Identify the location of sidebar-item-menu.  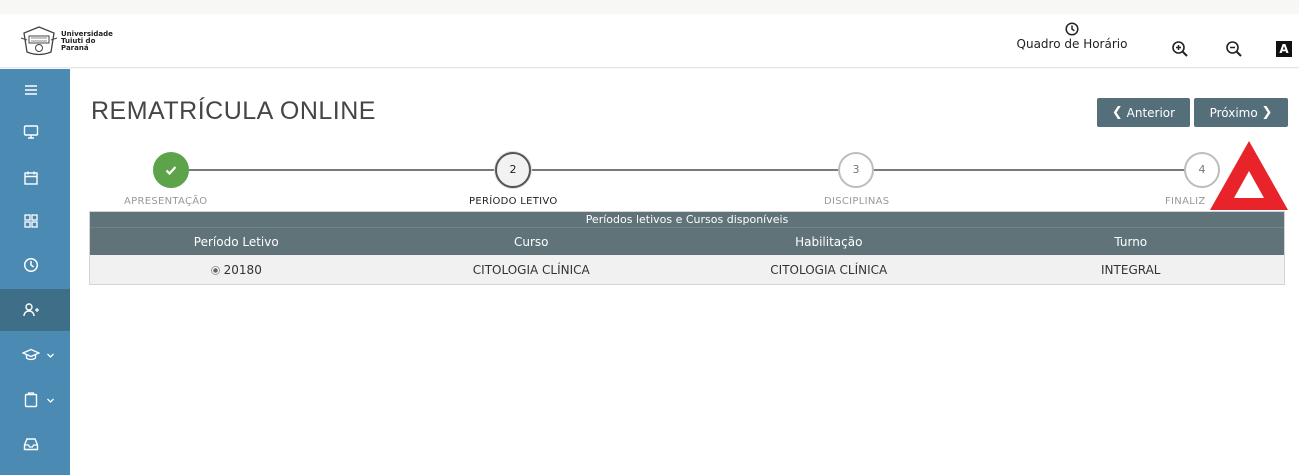
(35, 90).